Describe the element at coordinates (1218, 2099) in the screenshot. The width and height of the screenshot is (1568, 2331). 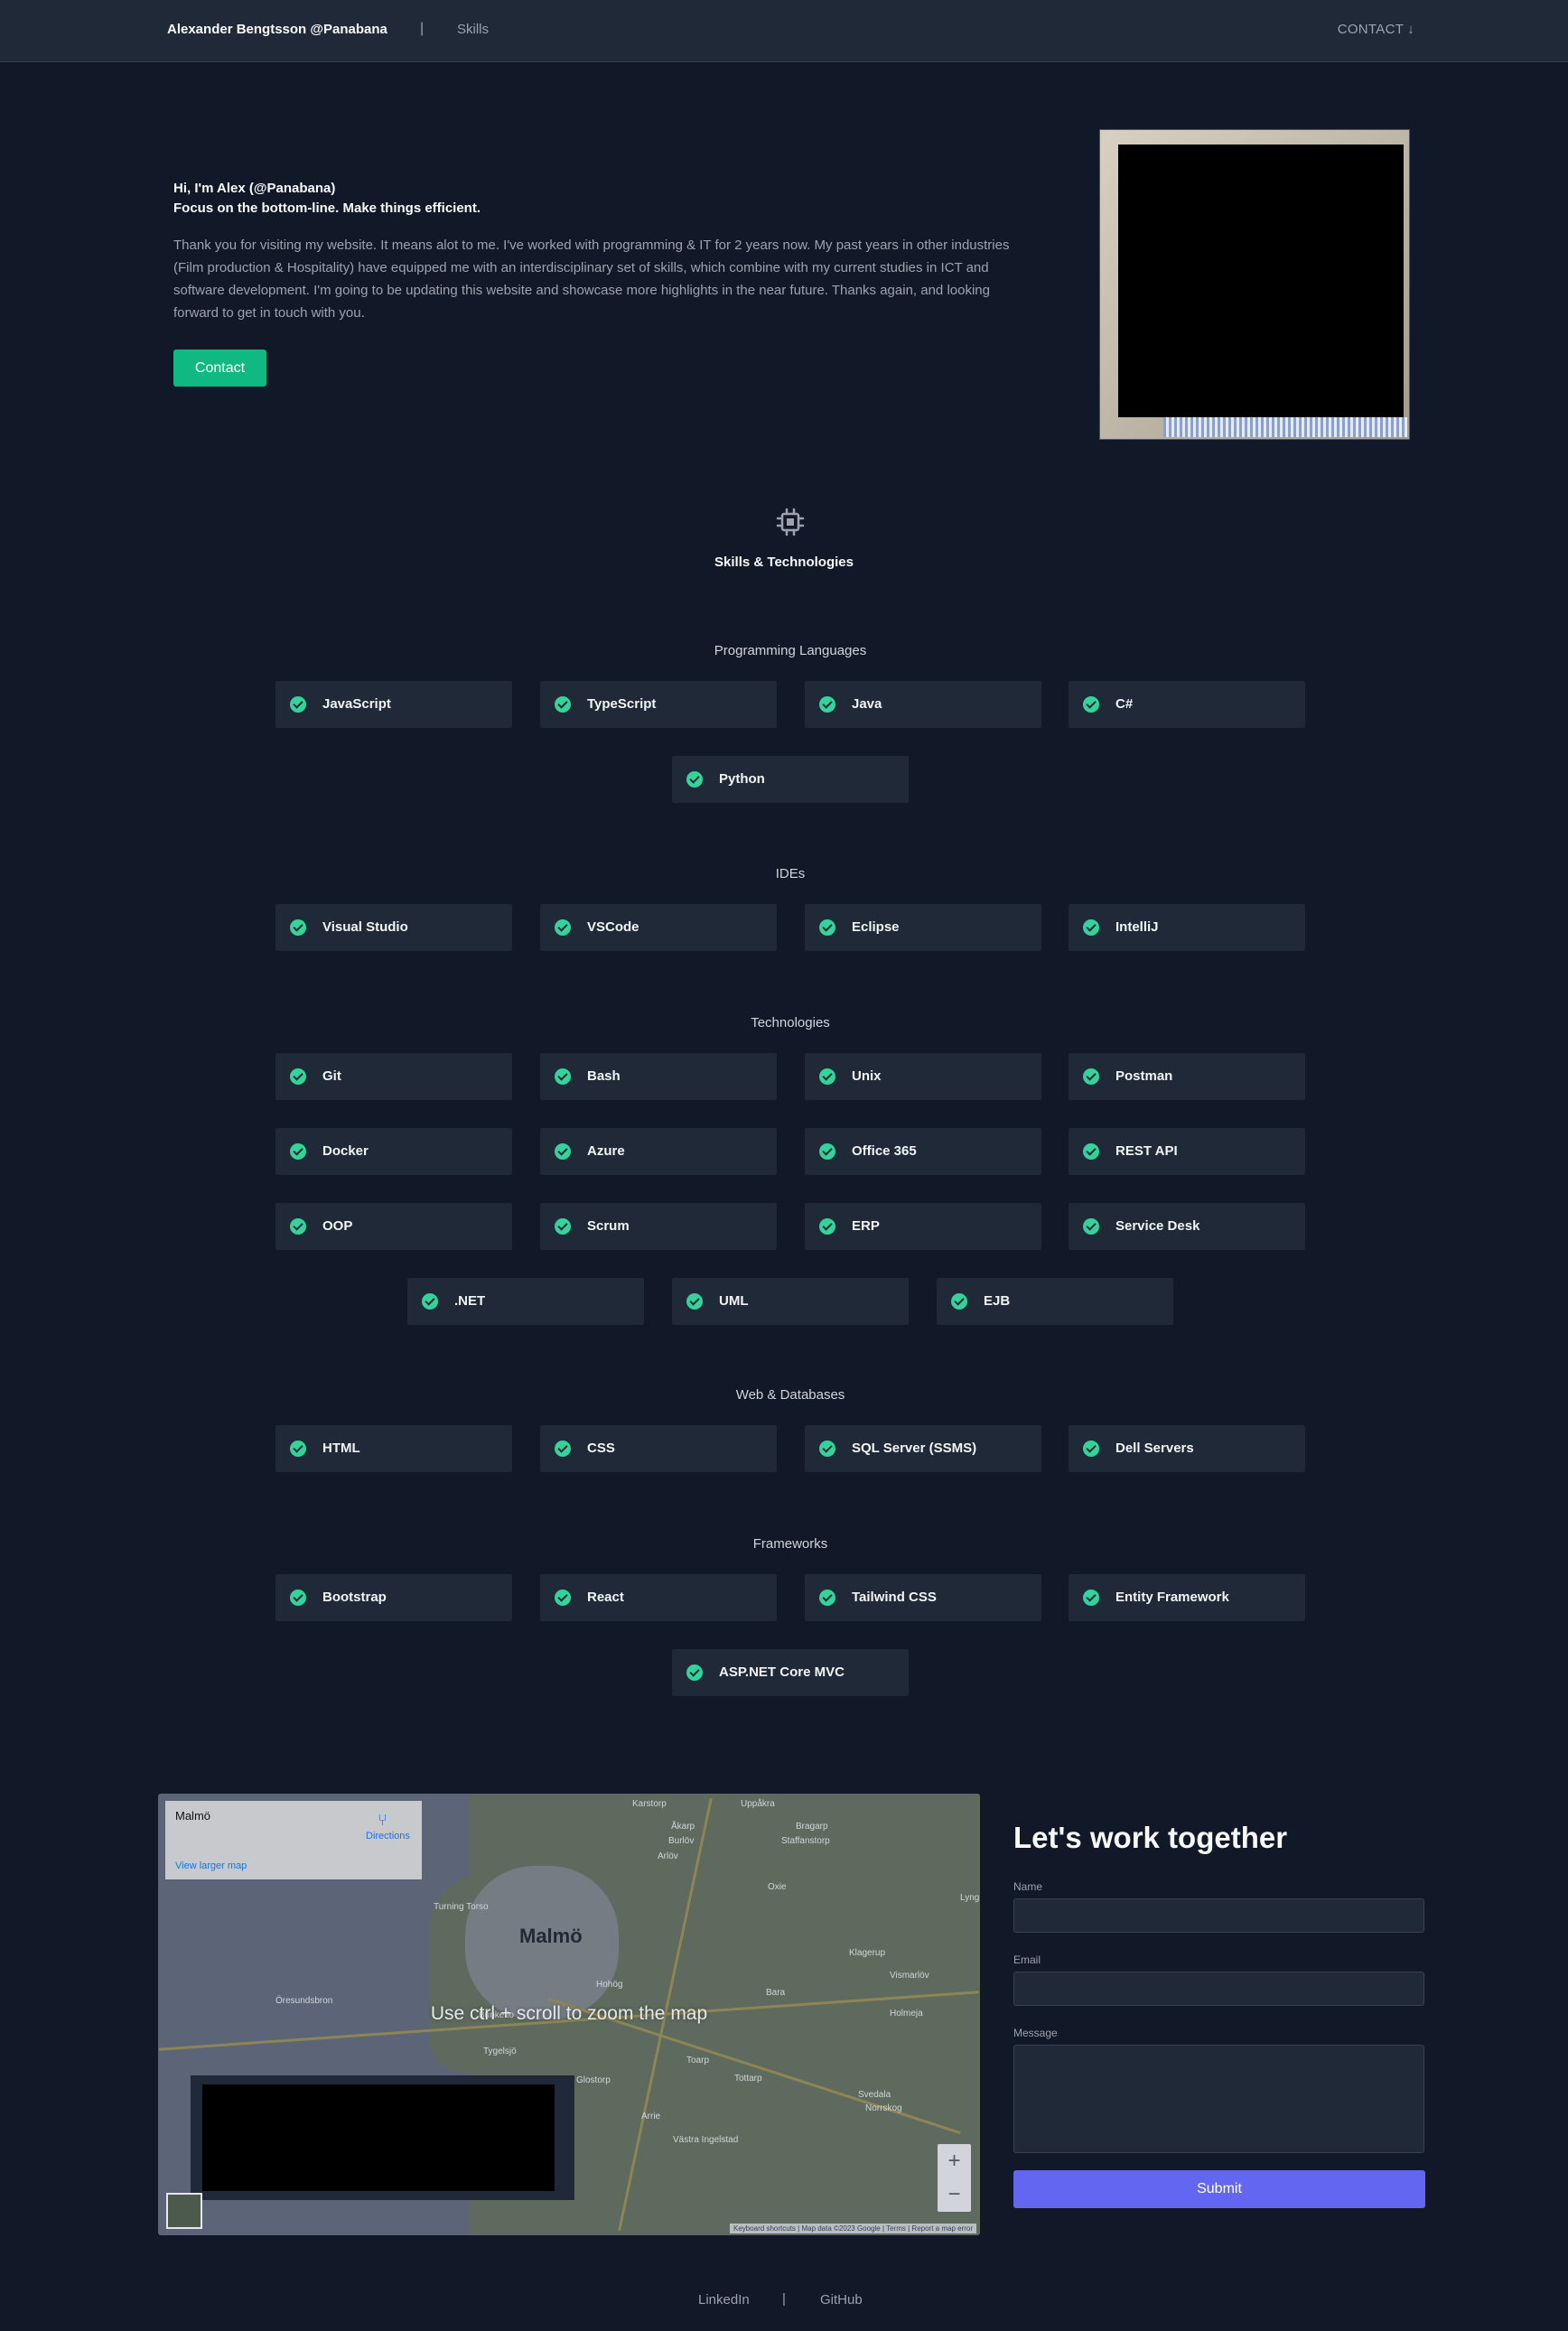
I see `message-field` at that location.